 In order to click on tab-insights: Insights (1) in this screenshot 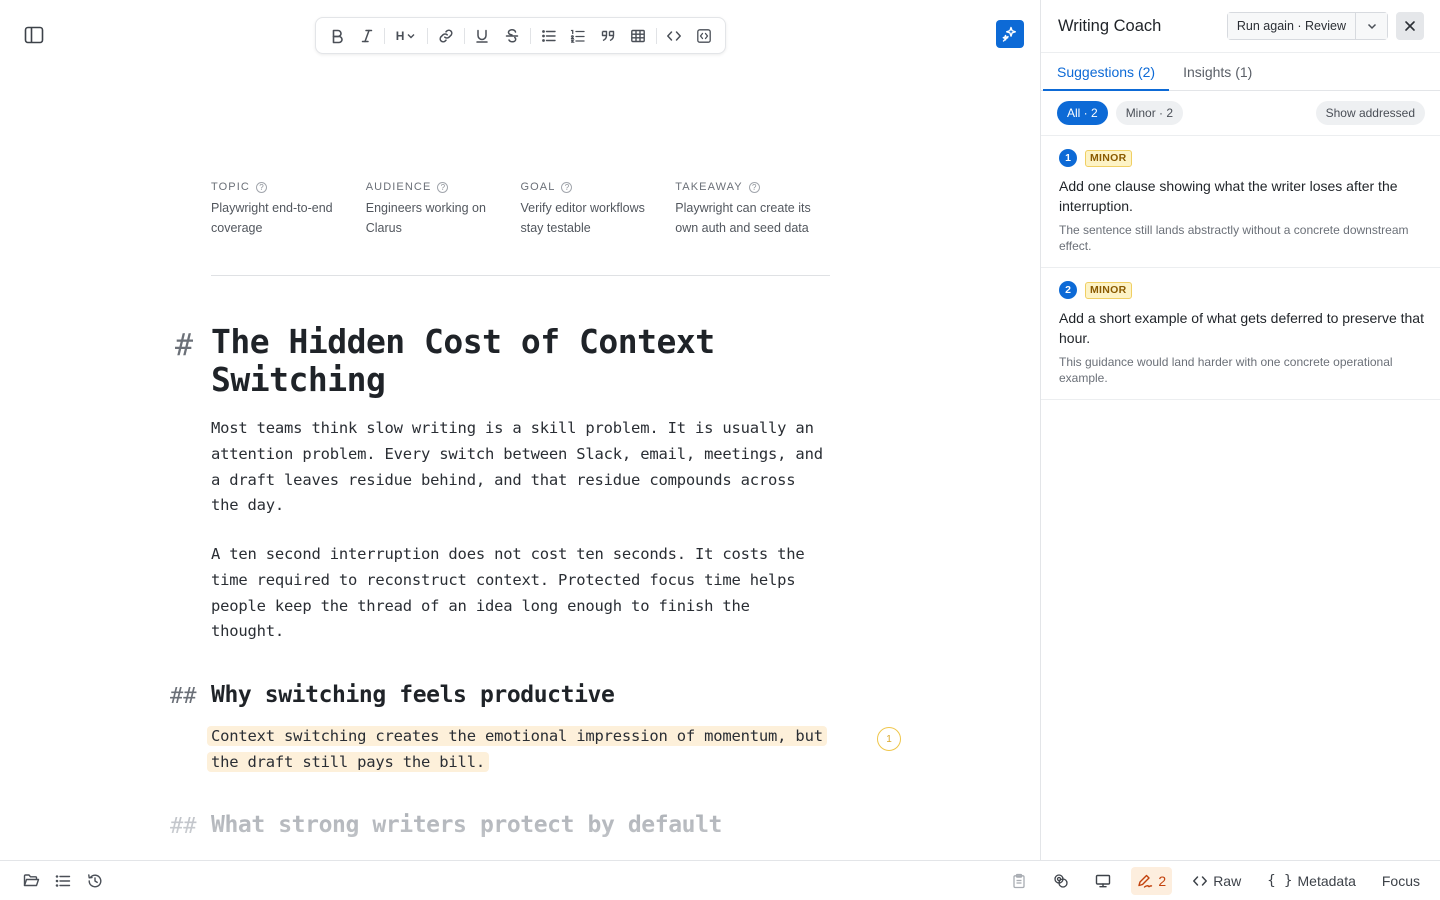, I will do `click(1217, 71)`.